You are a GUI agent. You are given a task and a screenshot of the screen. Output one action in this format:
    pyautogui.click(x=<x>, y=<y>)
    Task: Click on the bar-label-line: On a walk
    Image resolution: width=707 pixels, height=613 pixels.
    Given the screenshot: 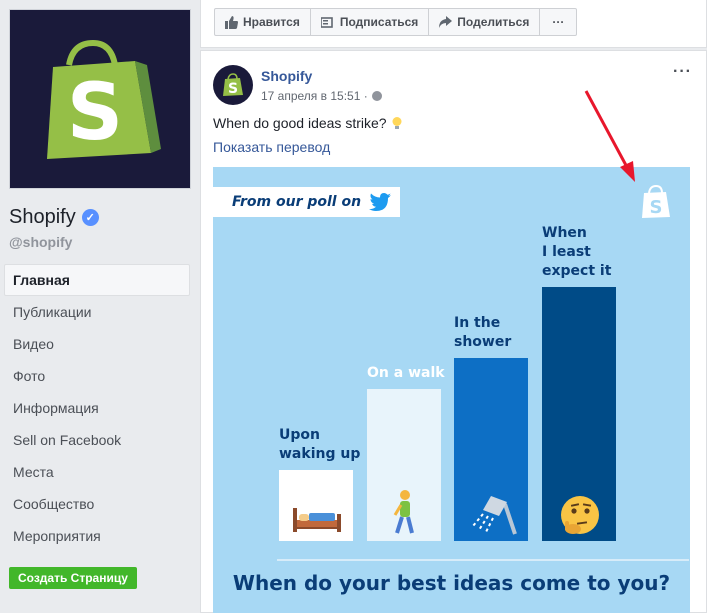 What is the action you would take?
    pyautogui.click(x=406, y=373)
    